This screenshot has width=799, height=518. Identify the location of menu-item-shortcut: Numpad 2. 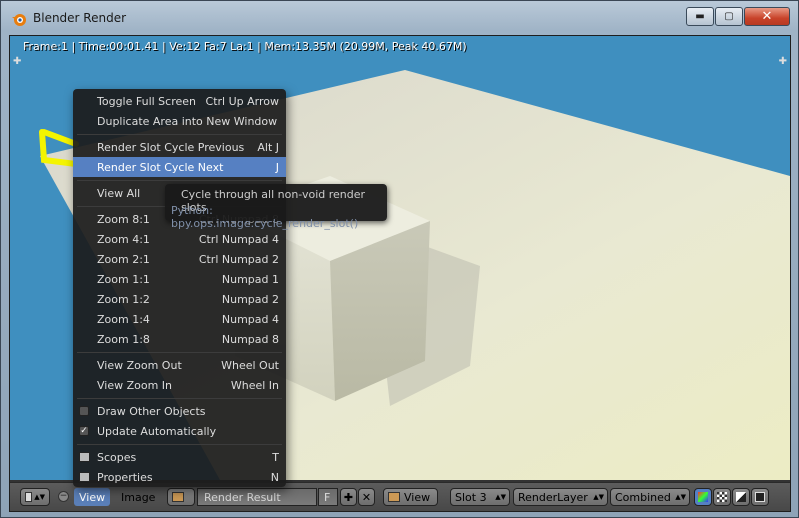
(250, 299).